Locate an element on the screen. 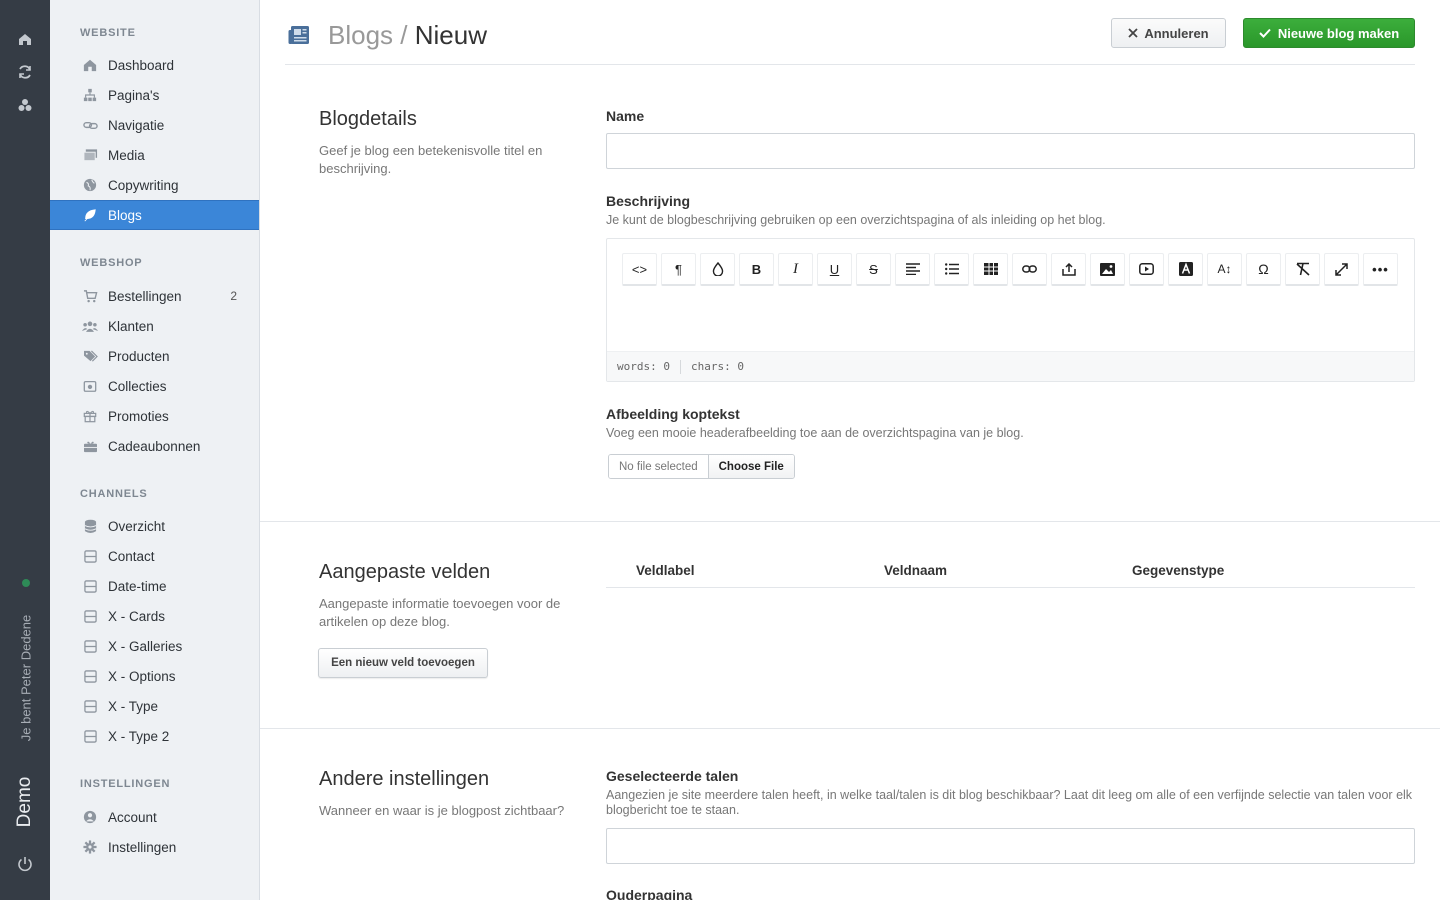 The image size is (1440, 900). languages-input is located at coordinates (1010, 846).